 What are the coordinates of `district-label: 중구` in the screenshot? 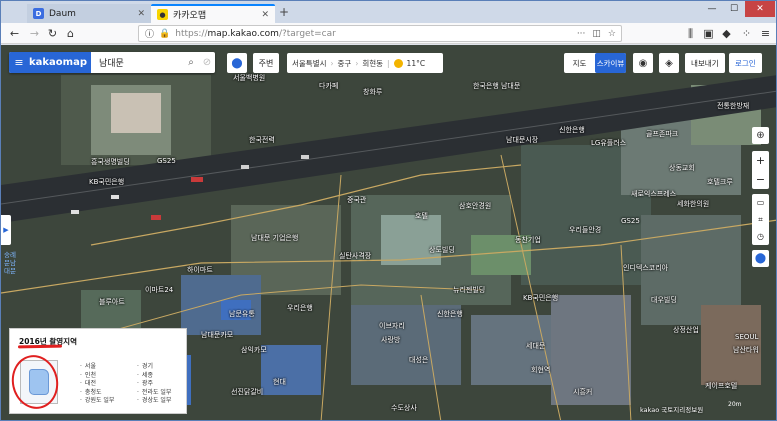 It's located at (345, 63).